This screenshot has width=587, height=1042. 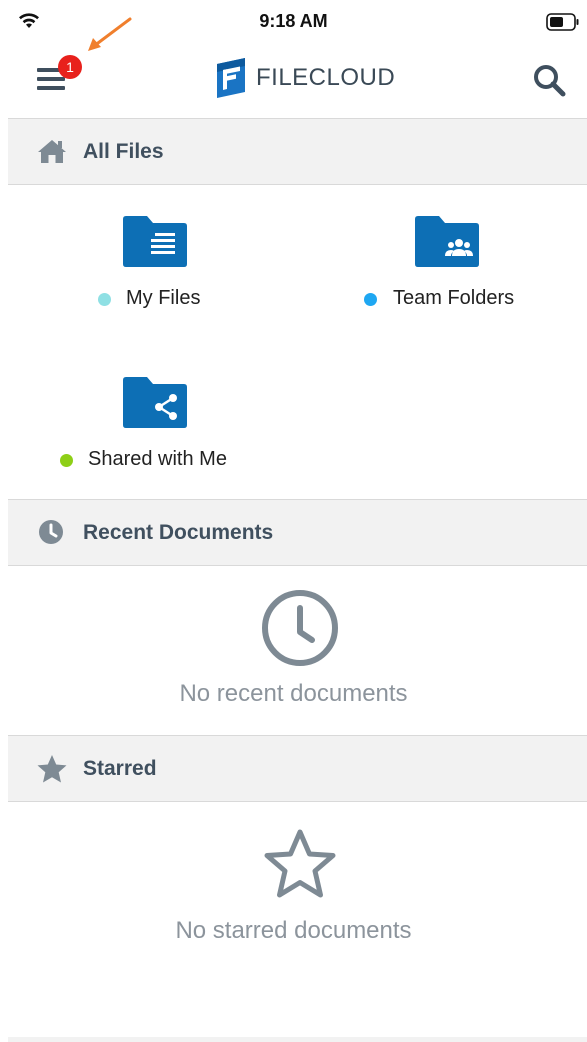 What do you see at coordinates (293, 693) in the screenshot?
I see `no-recent-documents-text: No recent documents` at bounding box center [293, 693].